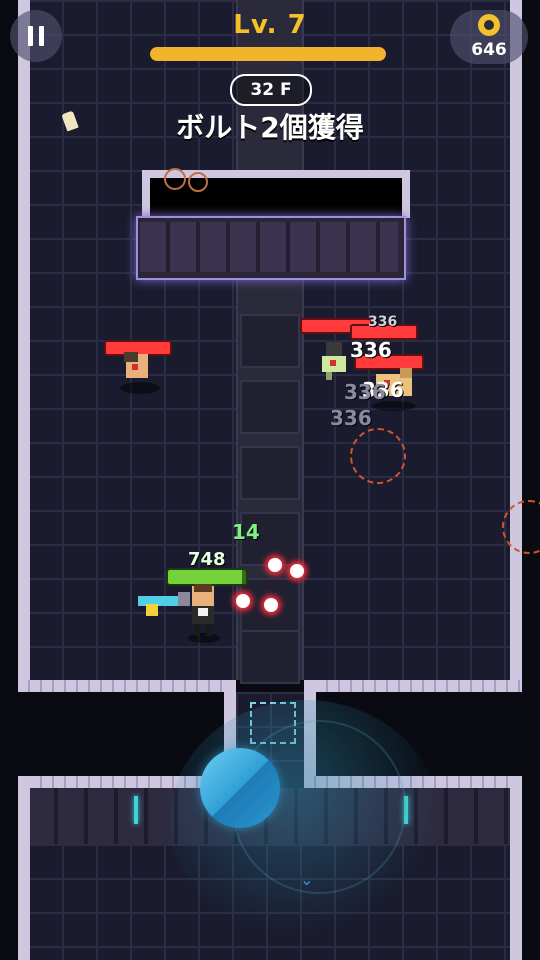  I want to click on player-character, so click(179, 613).